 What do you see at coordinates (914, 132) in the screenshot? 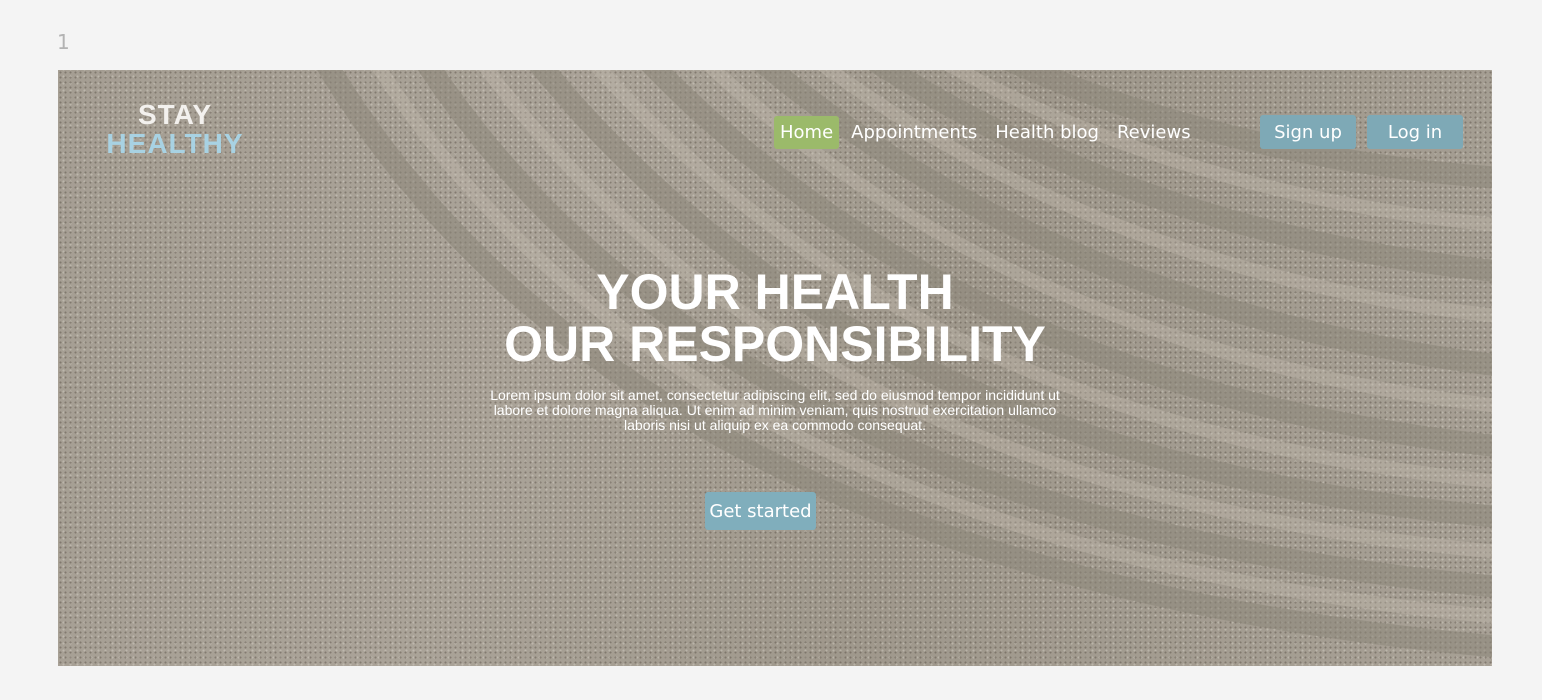
I see `nav-item-appointments: Appointments` at bounding box center [914, 132].